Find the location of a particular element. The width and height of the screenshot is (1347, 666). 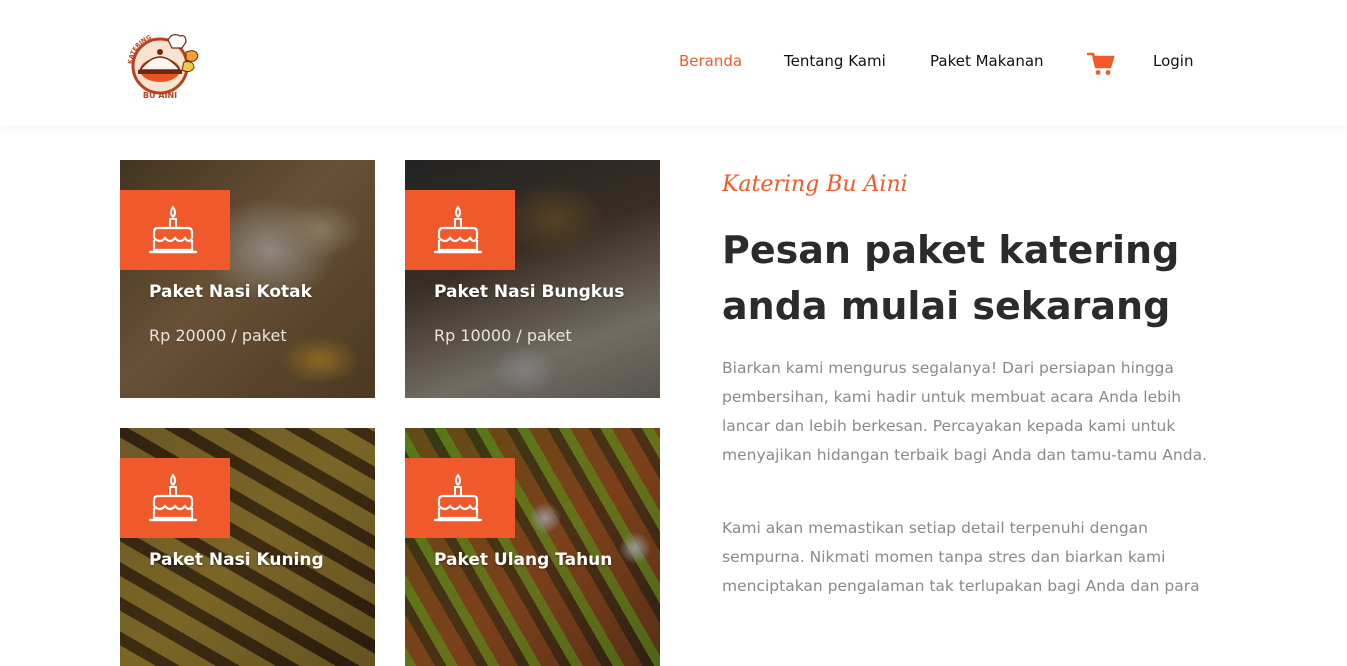

package-card-nasi-bungkus: Paket Nasi Bungkus Rp 10000 / paket is located at coordinates (532, 279).